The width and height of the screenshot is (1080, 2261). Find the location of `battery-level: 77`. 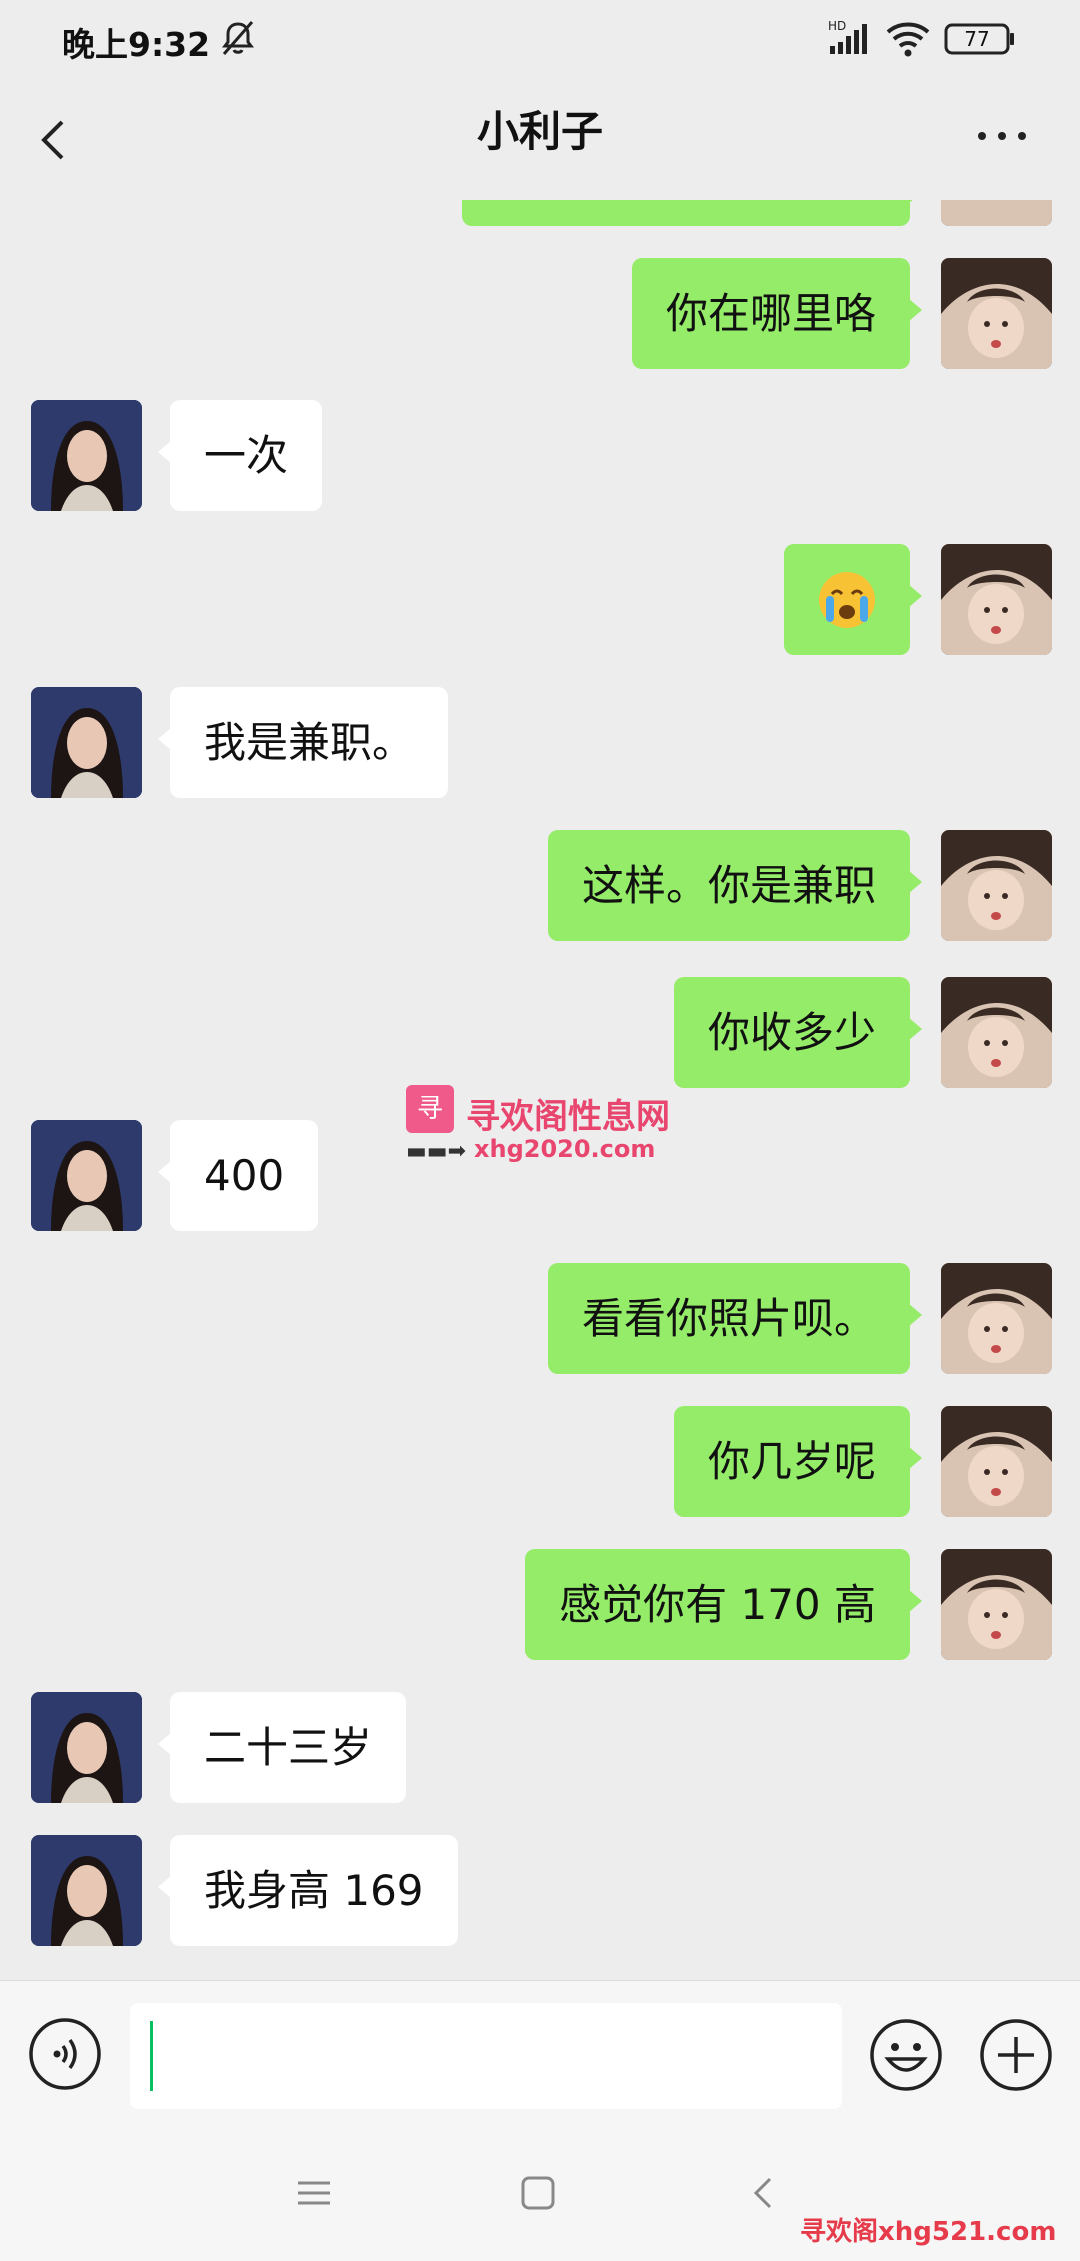

battery-level: 77 is located at coordinates (977, 39).